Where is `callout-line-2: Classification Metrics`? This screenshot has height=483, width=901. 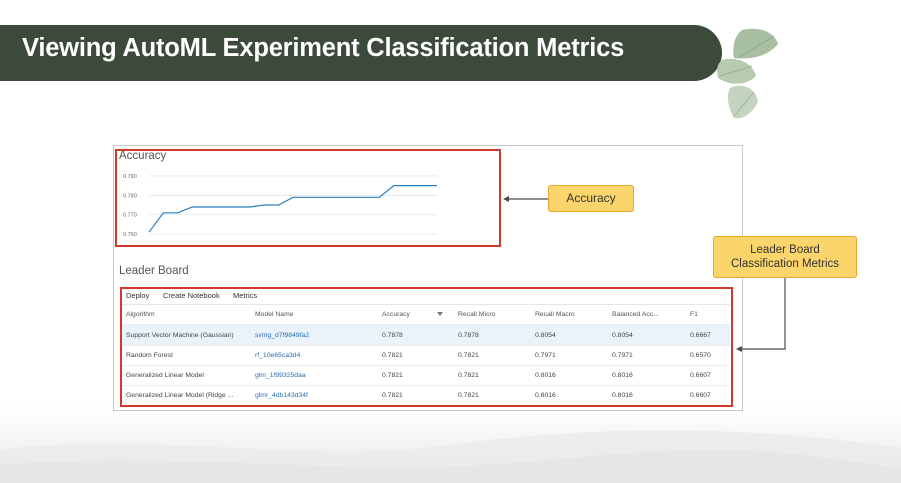 callout-line-2: Classification Metrics is located at coordinates (785, 264).